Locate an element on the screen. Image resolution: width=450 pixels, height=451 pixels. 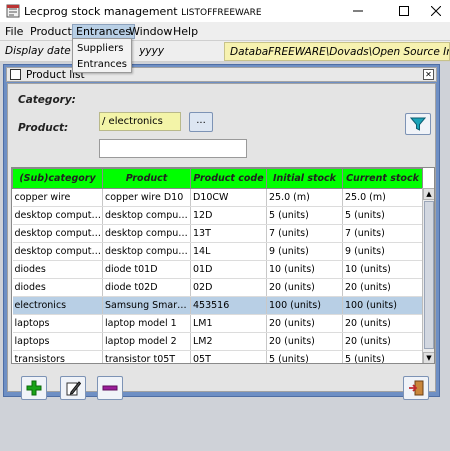
cell-product-code: 12D is located at coordinates (228, 215).